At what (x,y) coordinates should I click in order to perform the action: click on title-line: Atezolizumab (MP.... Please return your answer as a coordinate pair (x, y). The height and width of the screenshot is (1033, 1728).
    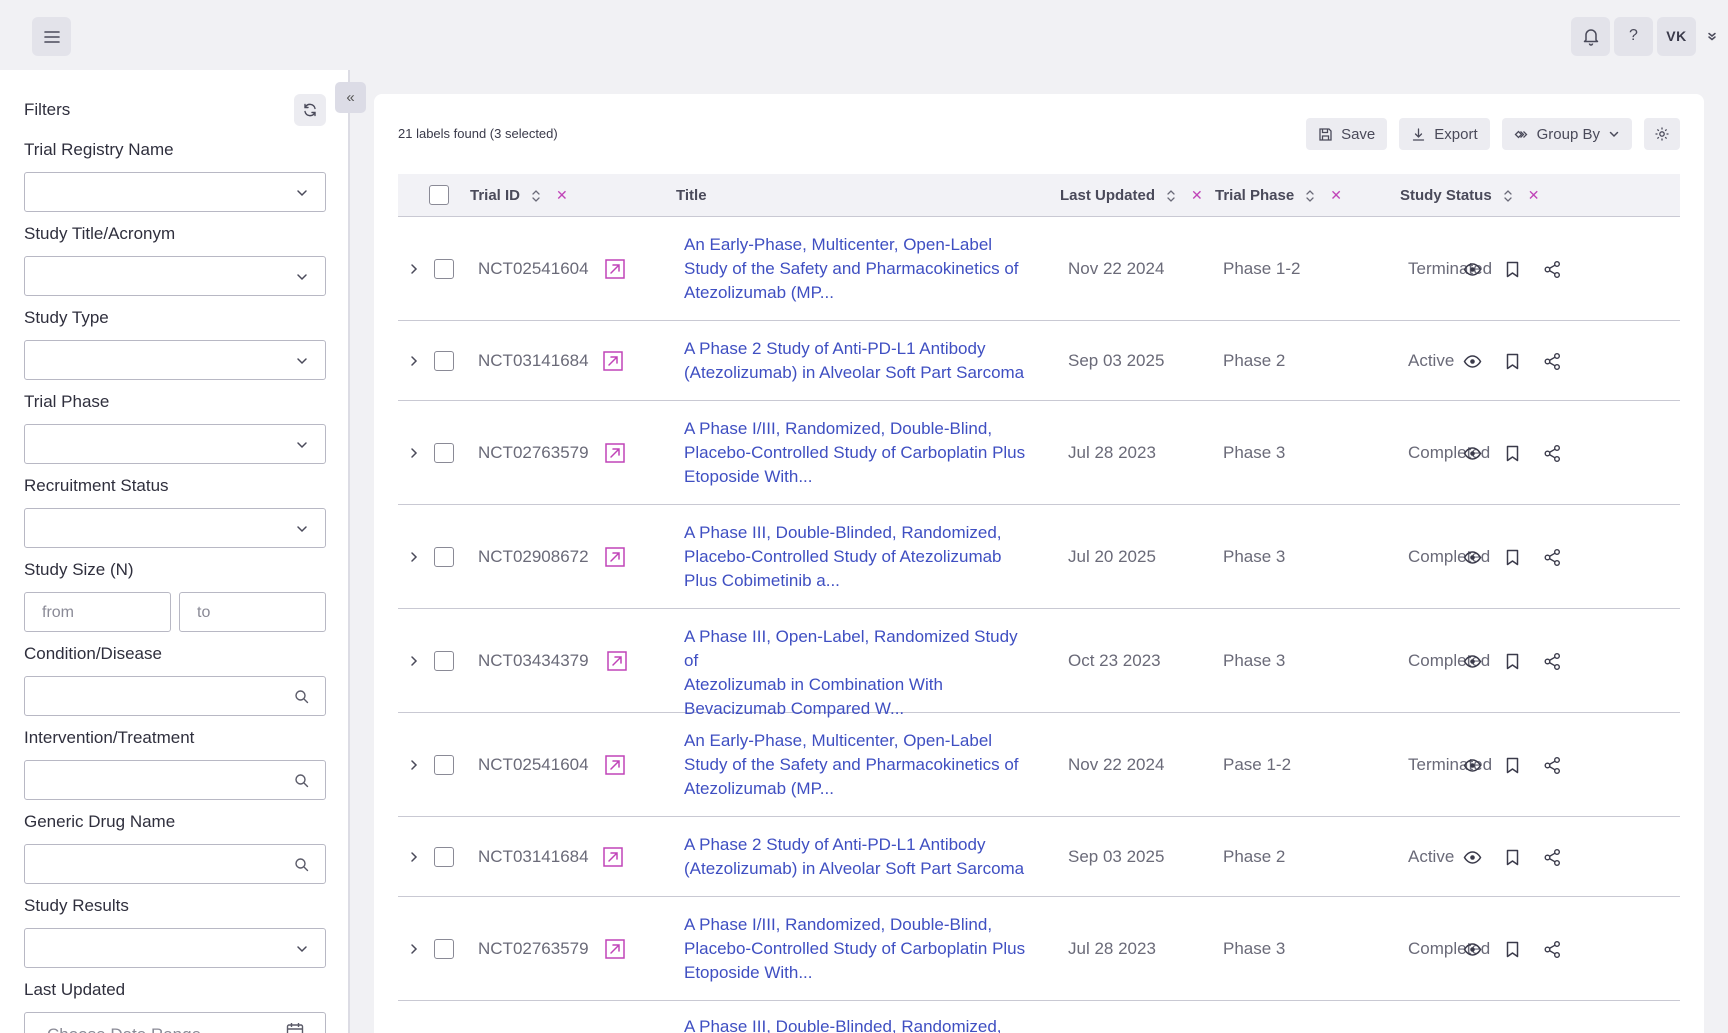
    Looking at the image, I should click on (759, 788).